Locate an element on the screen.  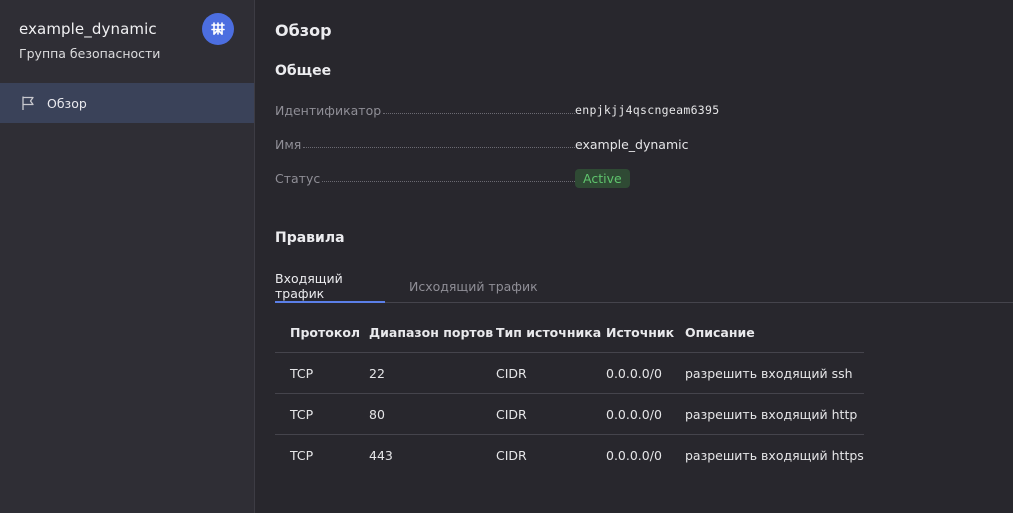
status-badge: Active is located at coordinates (602, 178).